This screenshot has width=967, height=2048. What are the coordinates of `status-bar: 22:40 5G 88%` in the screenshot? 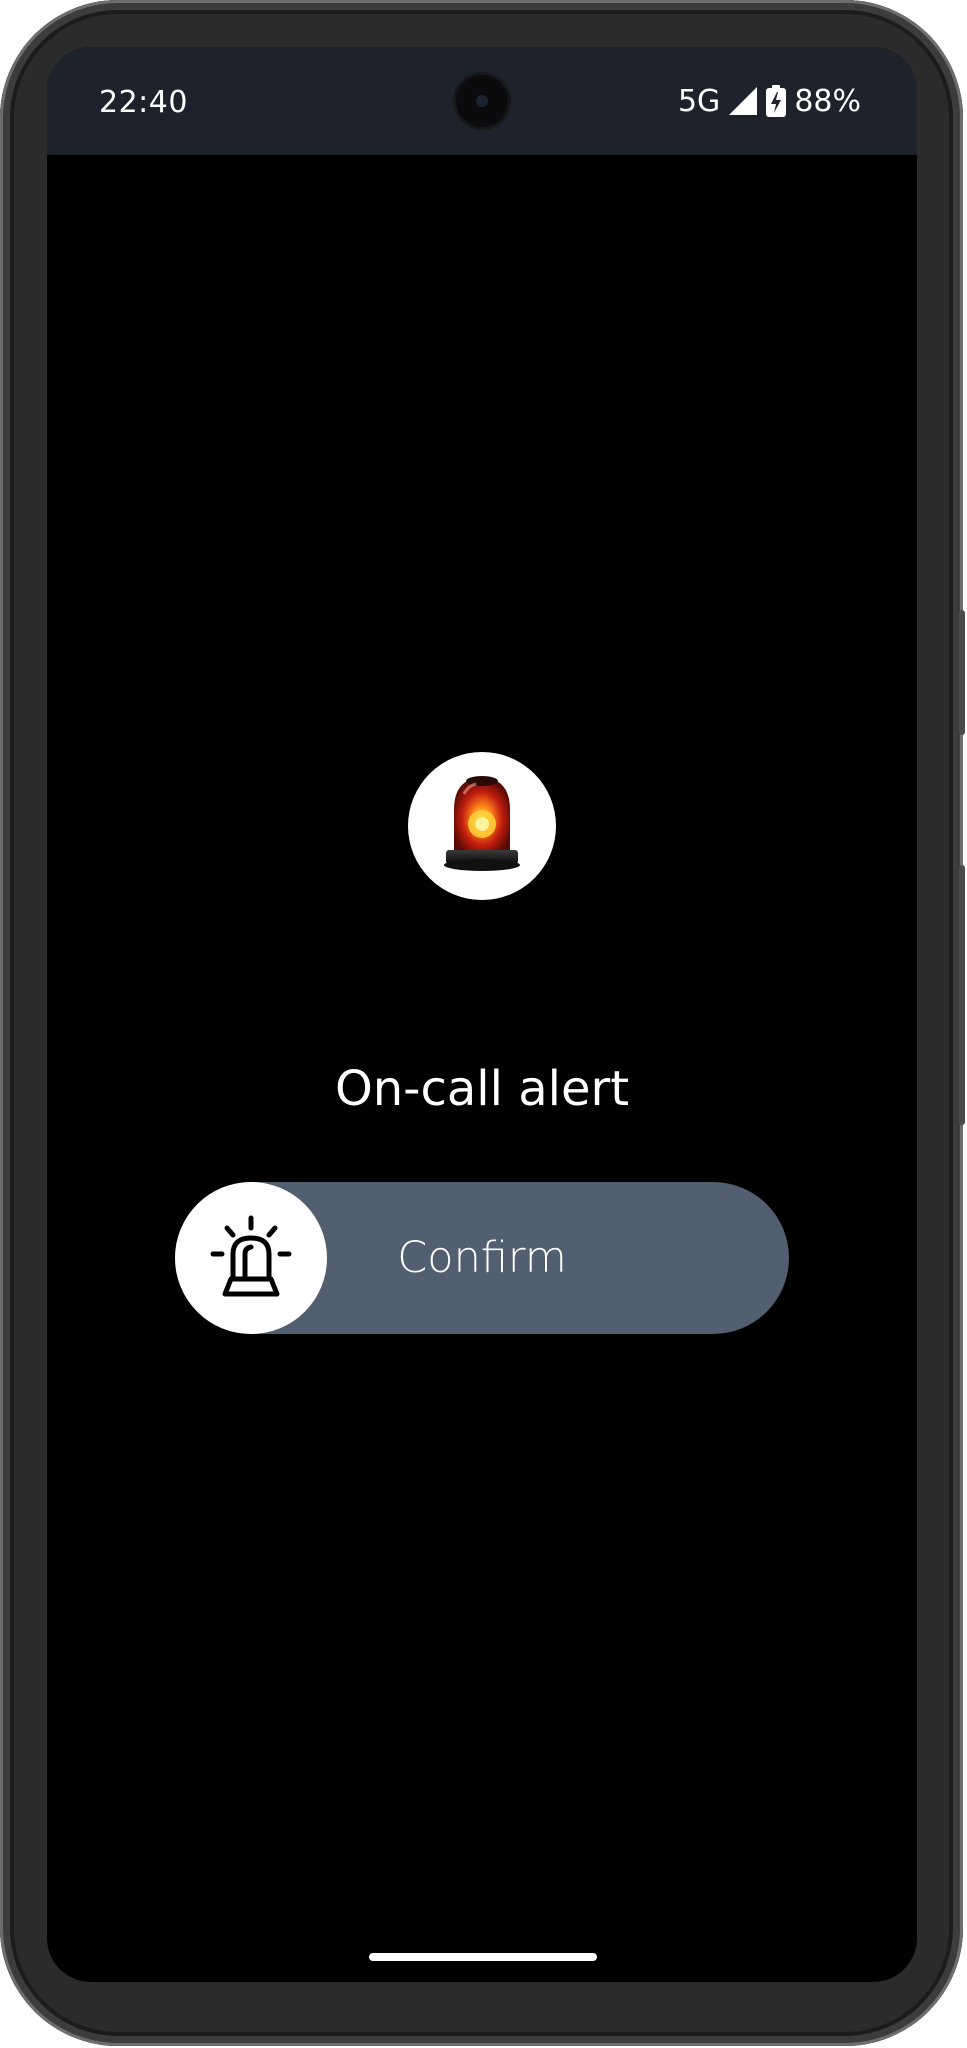 It's located at (482, 101).